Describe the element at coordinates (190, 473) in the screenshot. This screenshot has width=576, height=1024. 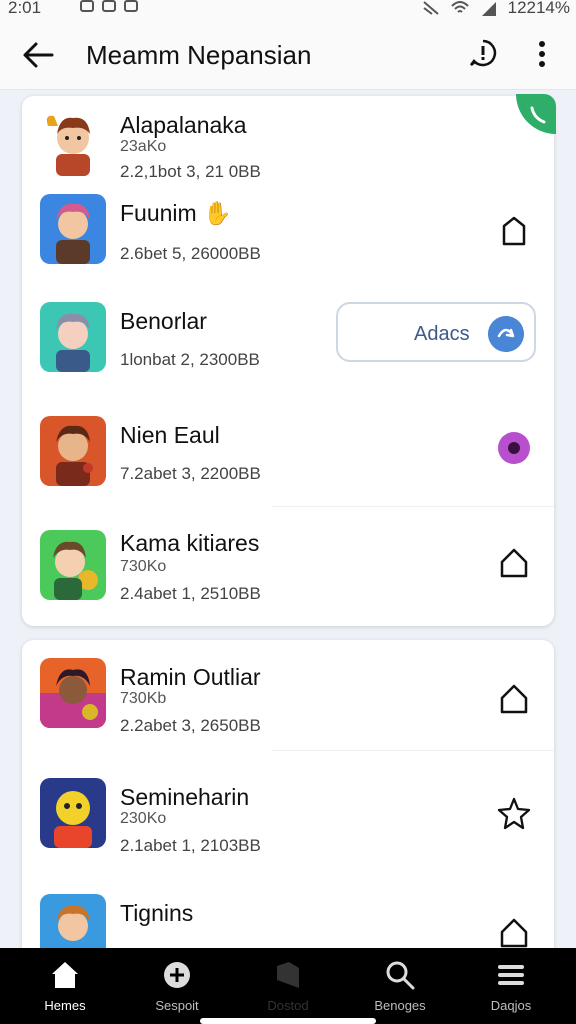
I see `game-meta: 7.2abet 3, 2200BB` at that location.